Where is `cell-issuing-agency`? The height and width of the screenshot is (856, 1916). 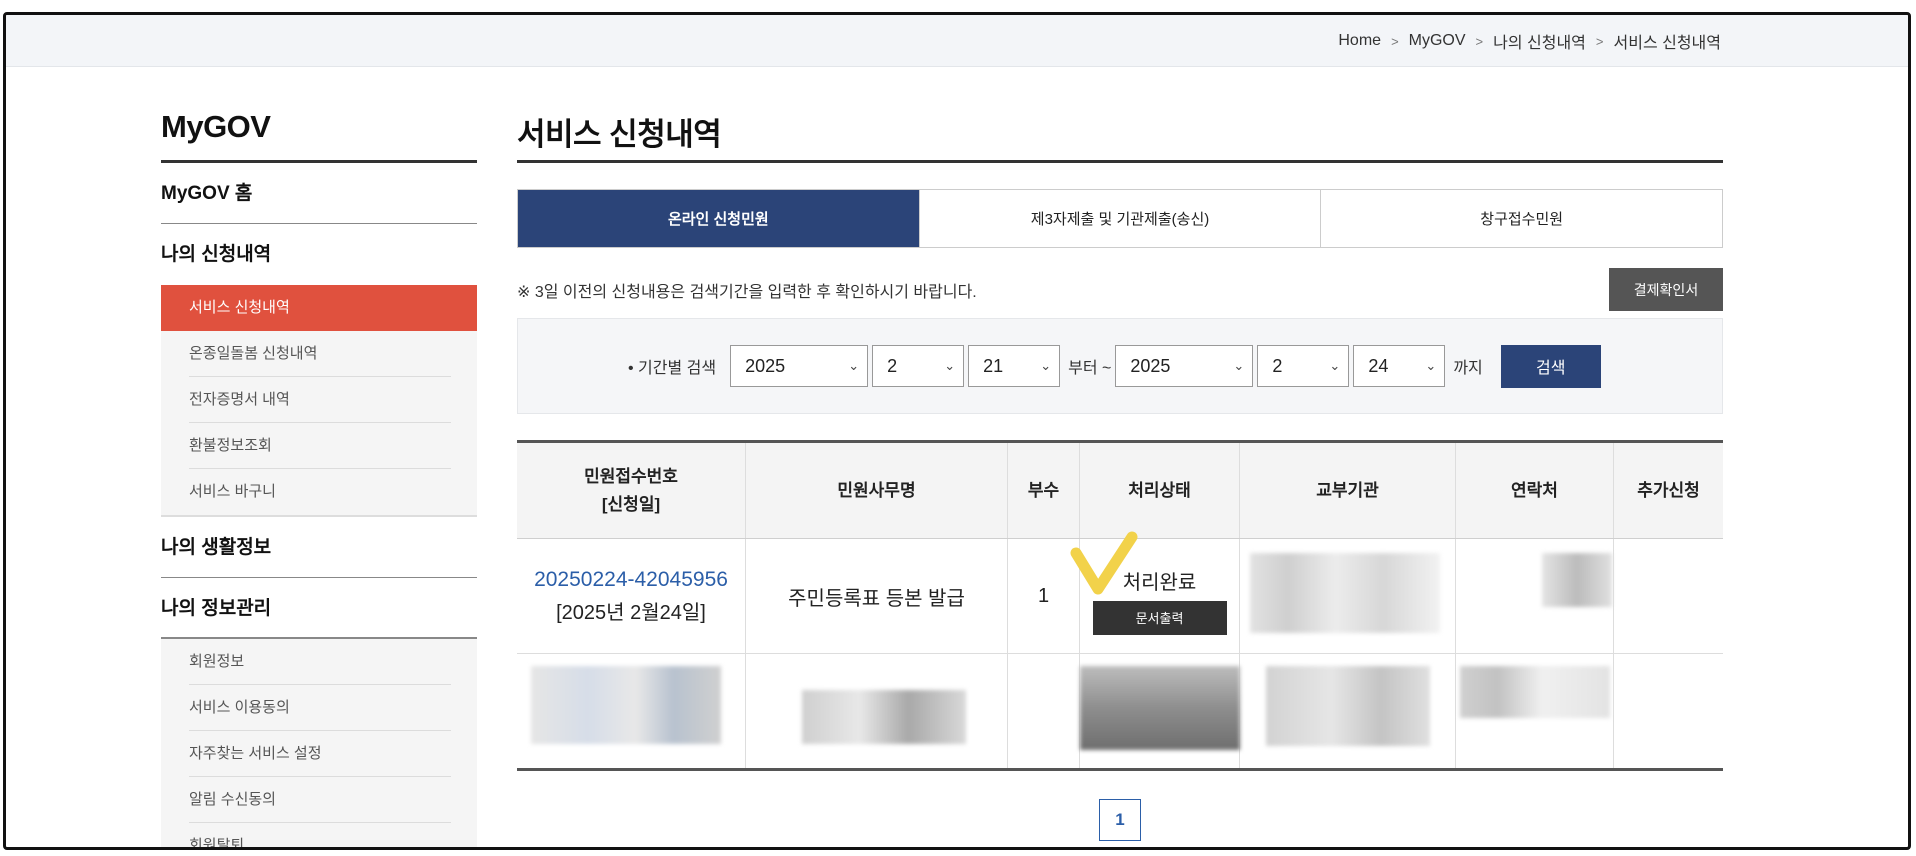
cell-issuing-agency is located at coordinates (1348, 596).